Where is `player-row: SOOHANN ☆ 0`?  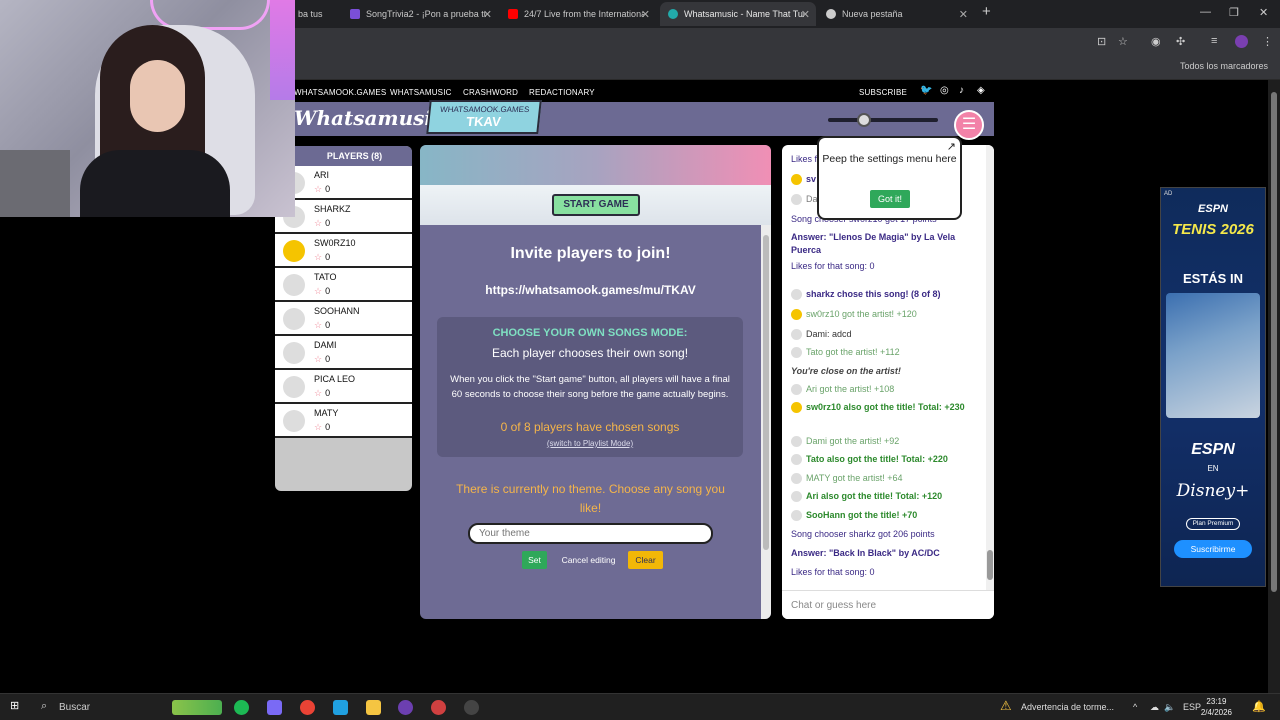 player-row: SOOHANN ☆ 0 is located at coordinates (343, 319).